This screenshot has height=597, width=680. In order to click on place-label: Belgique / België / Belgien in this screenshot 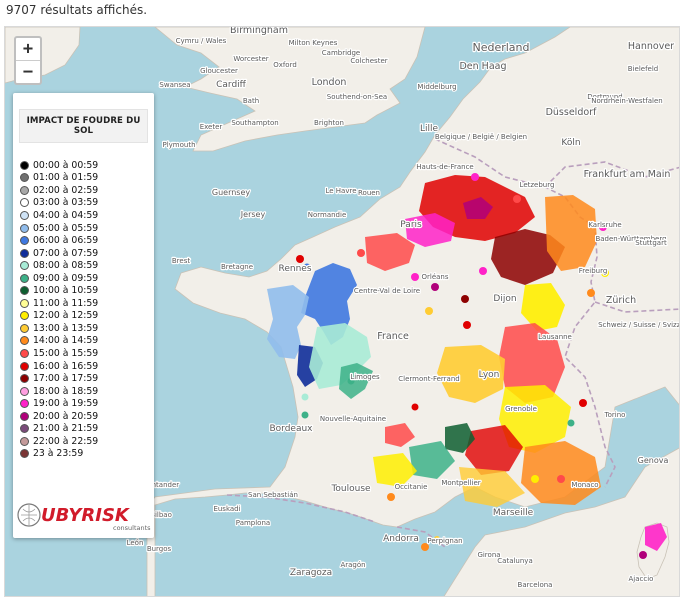, I will do `click(481, 137)`.